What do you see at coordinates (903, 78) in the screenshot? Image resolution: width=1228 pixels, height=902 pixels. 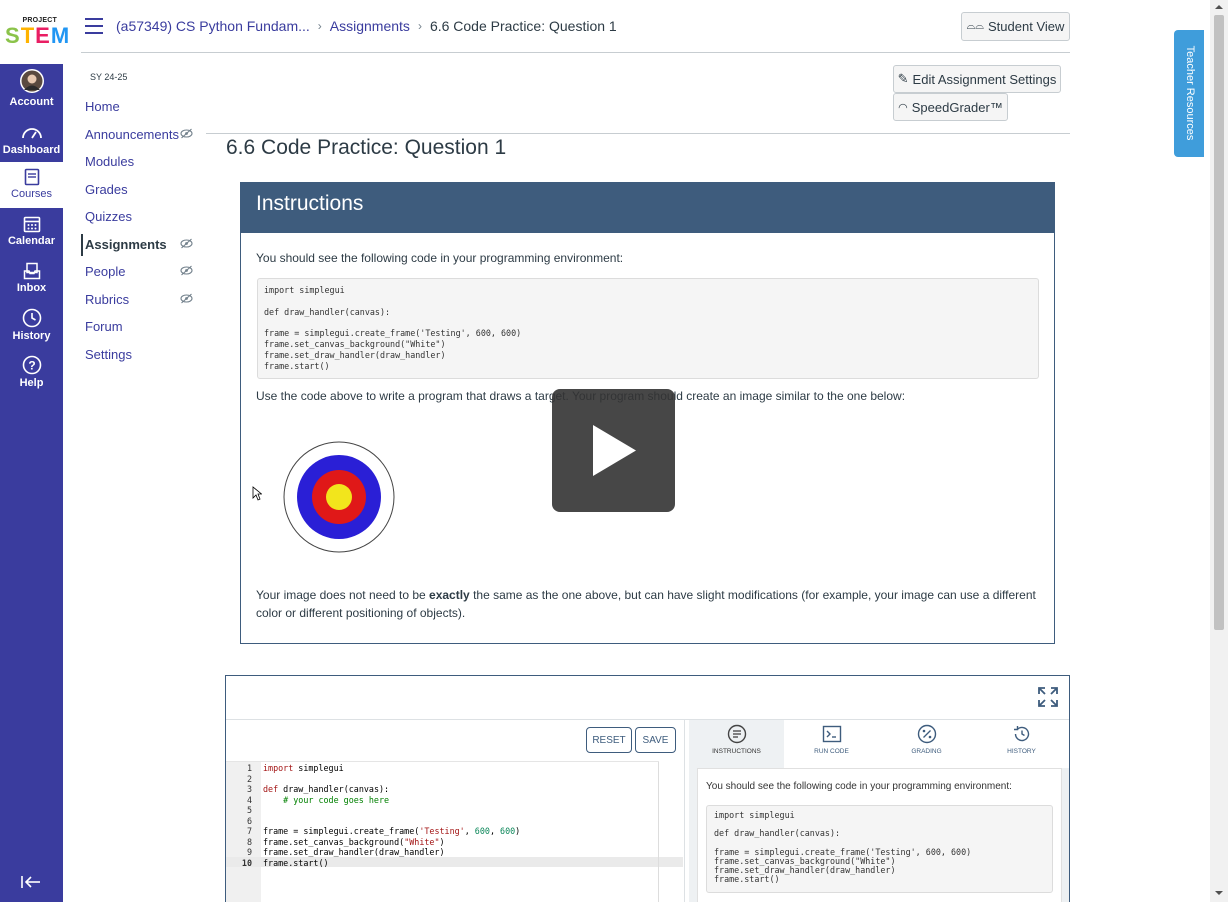 I see `pencil-icon: ✎` at bounding box center [903, 78].